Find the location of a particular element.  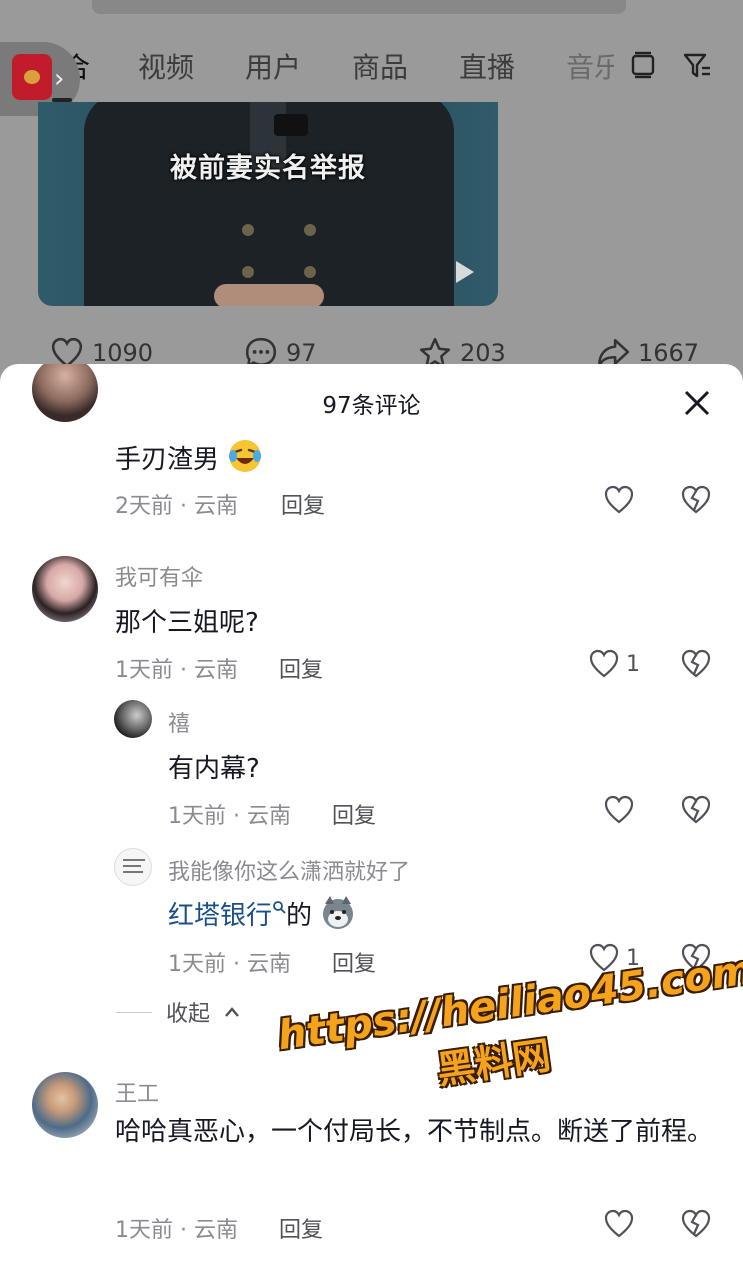

search-icon is located at coordinates (279, 907).